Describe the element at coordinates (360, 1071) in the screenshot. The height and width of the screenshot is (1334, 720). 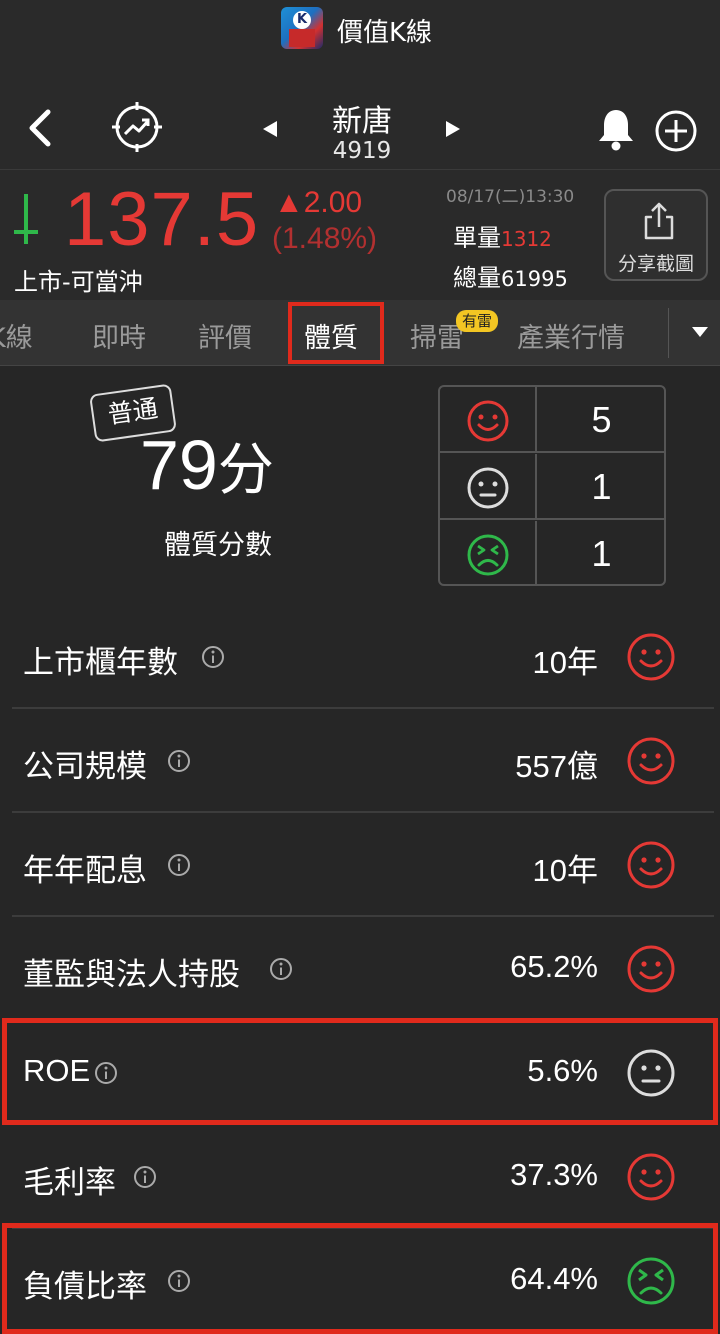
I see `roe-highlight-box` at that location.